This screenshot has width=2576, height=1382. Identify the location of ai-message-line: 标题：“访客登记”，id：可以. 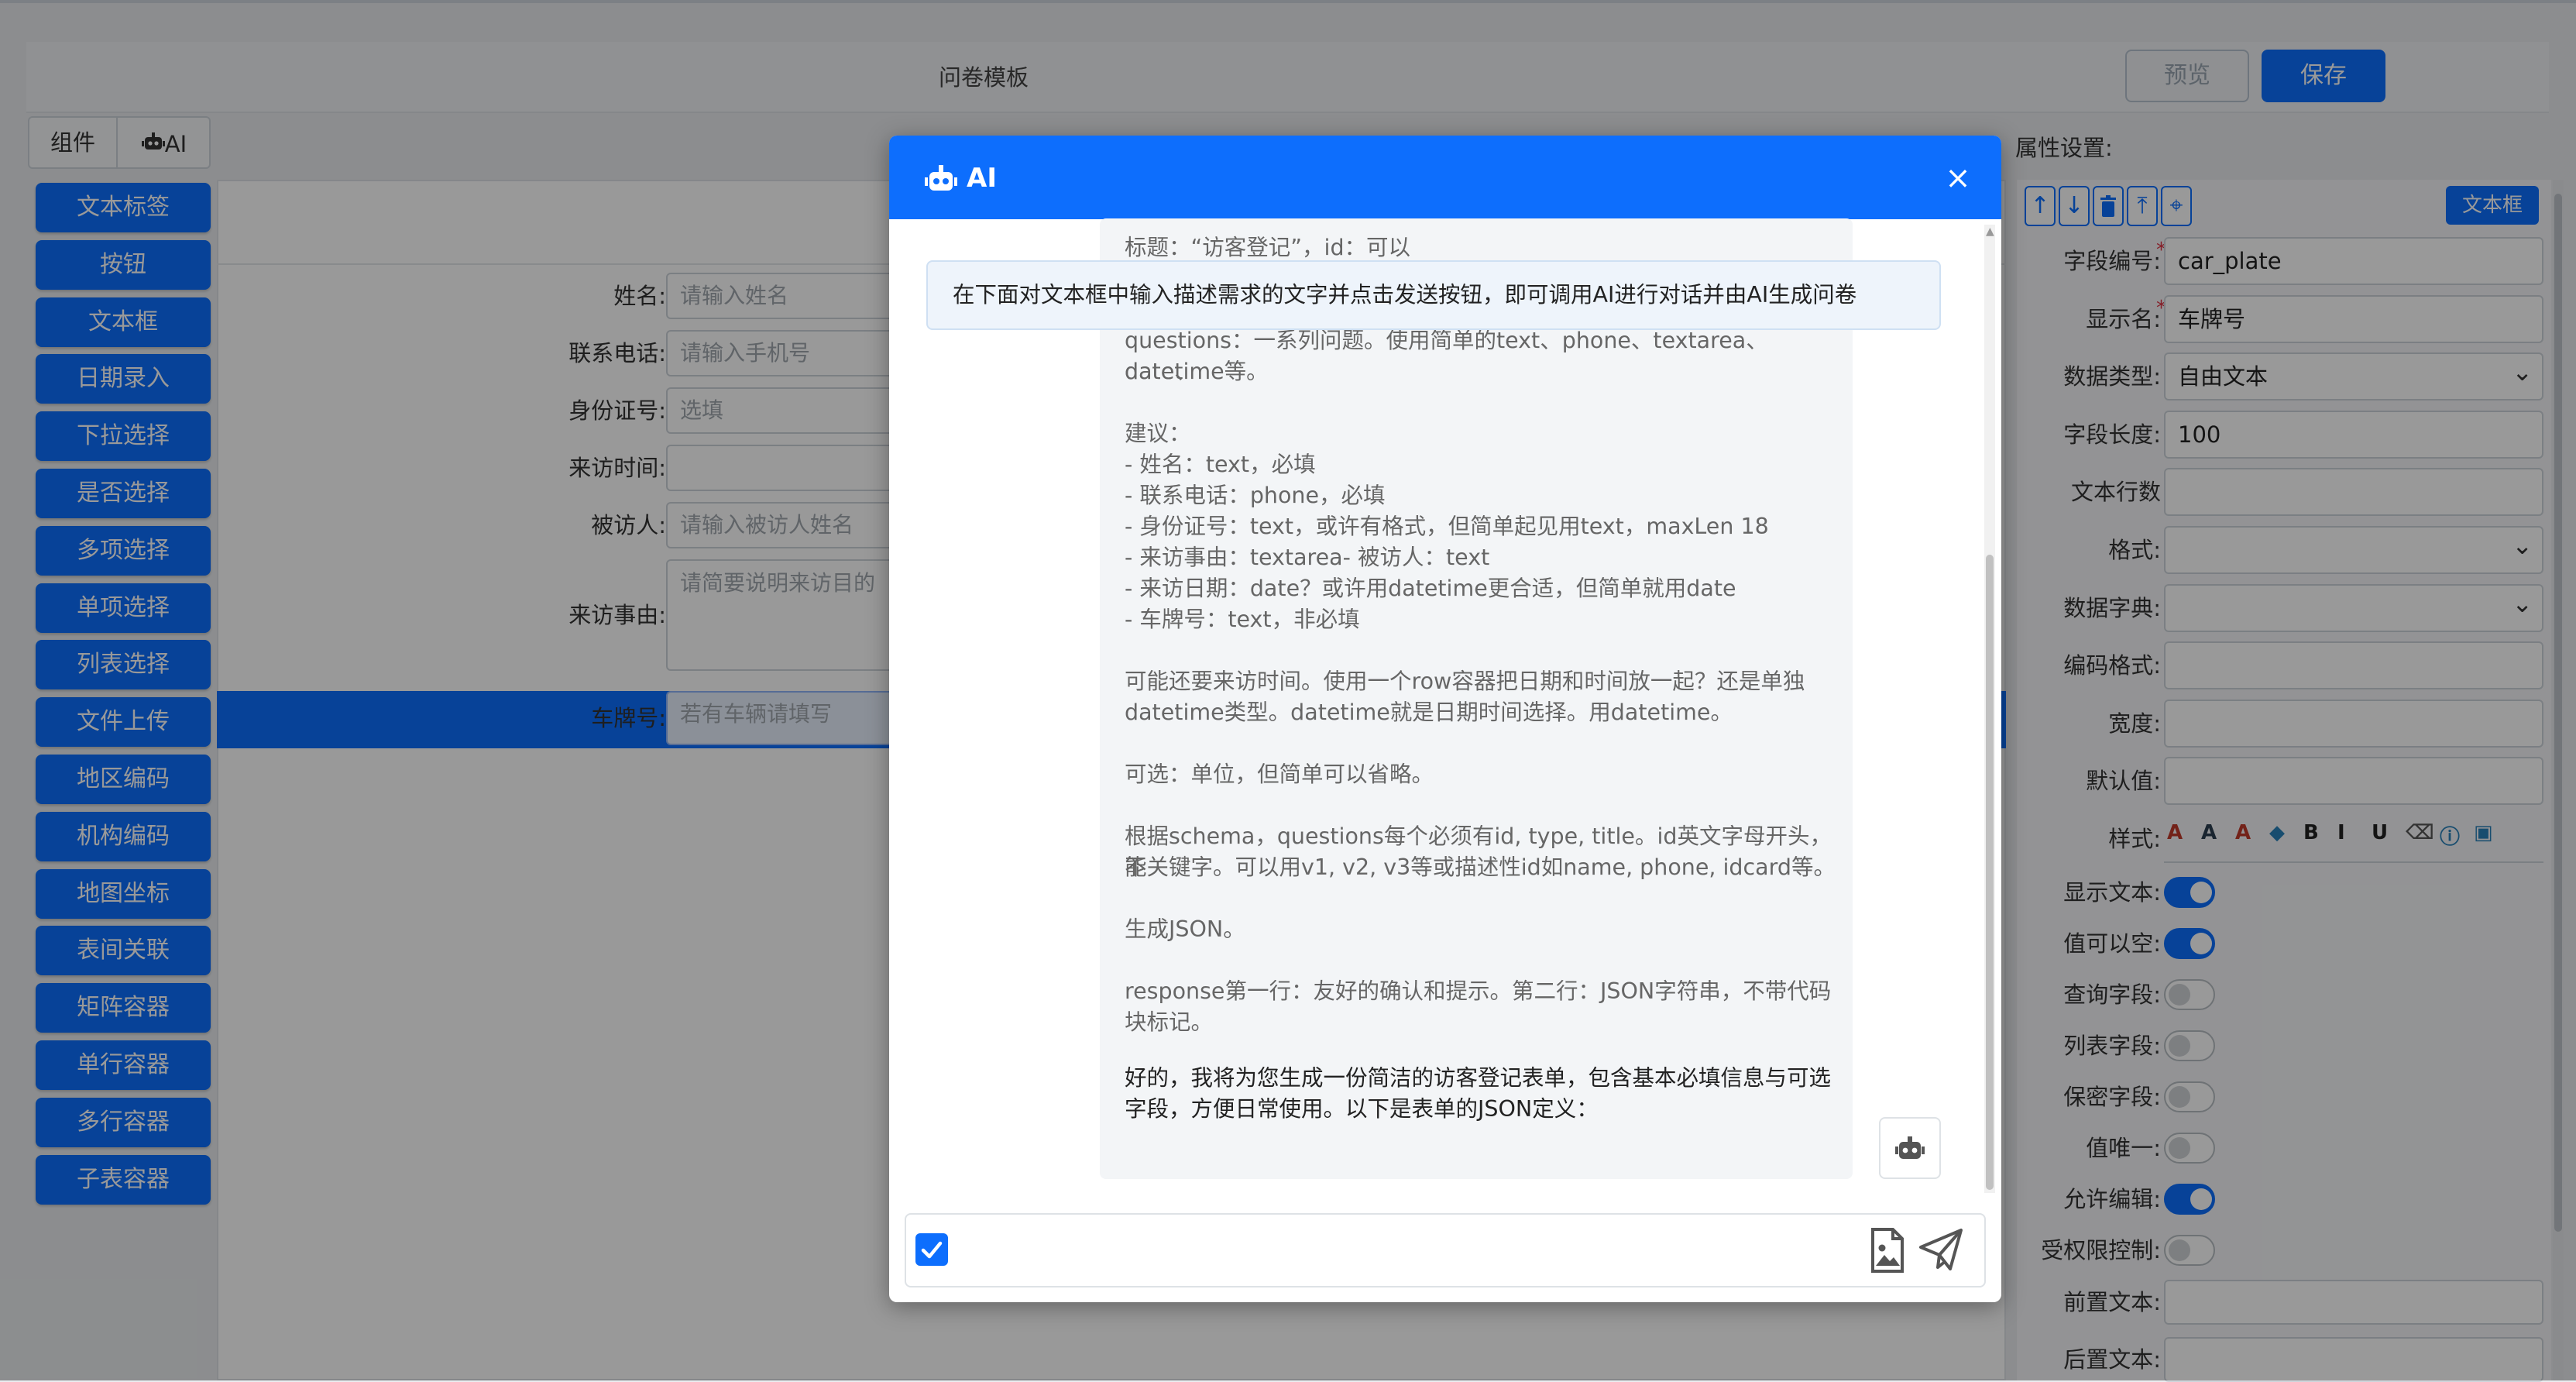
(1268, 247).